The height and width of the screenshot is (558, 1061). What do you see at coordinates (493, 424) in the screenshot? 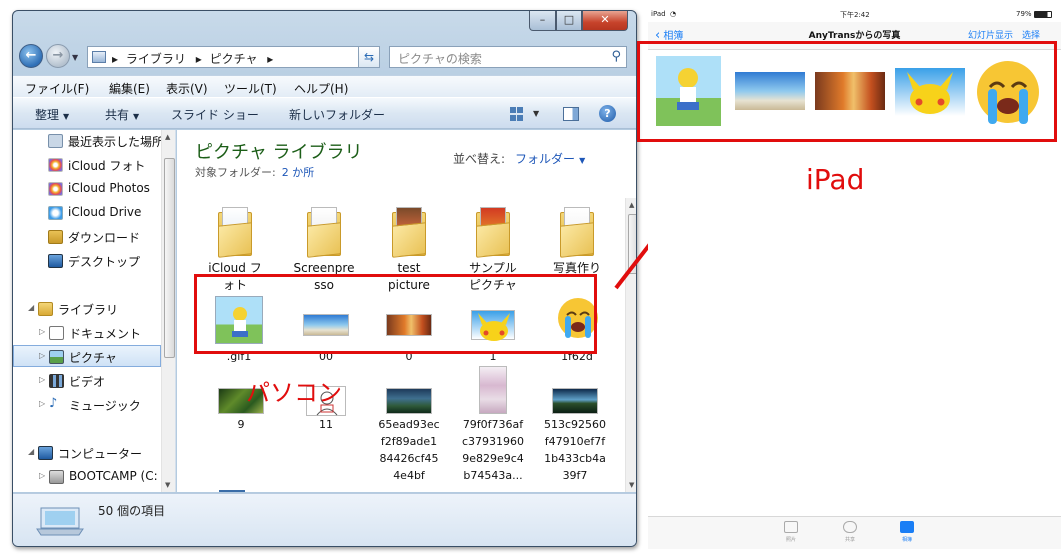
I see `file-label-line: 79f0f736af` at bounding box center [493, 424].